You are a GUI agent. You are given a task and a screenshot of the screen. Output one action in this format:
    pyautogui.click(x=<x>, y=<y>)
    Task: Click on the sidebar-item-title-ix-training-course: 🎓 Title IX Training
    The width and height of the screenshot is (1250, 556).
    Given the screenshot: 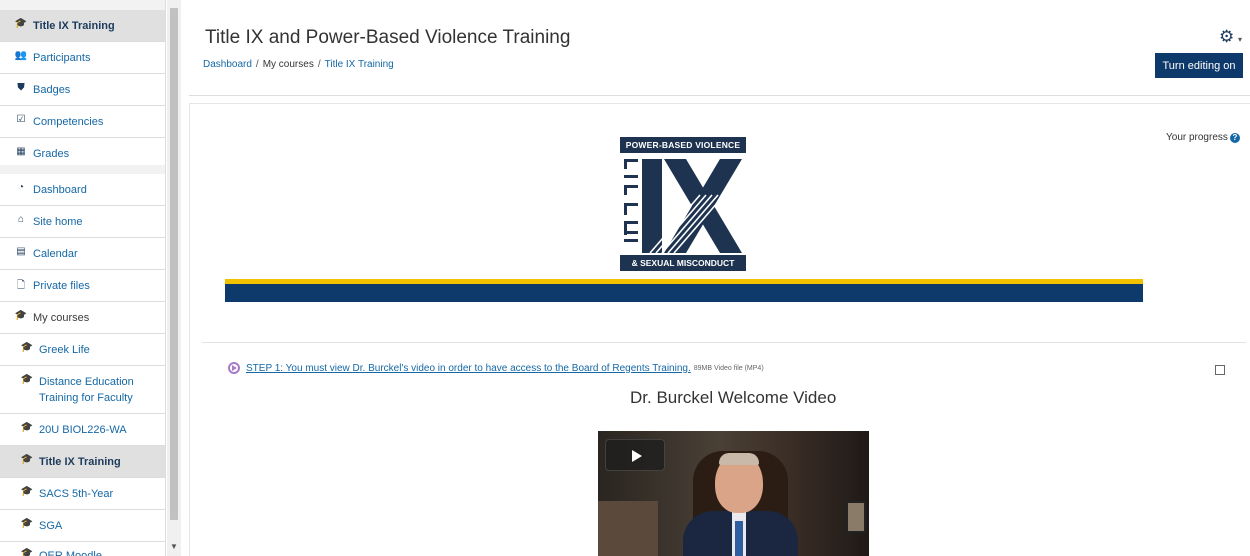 What is the action you would take?
    pyautogui.click(x=82, y=462)
    